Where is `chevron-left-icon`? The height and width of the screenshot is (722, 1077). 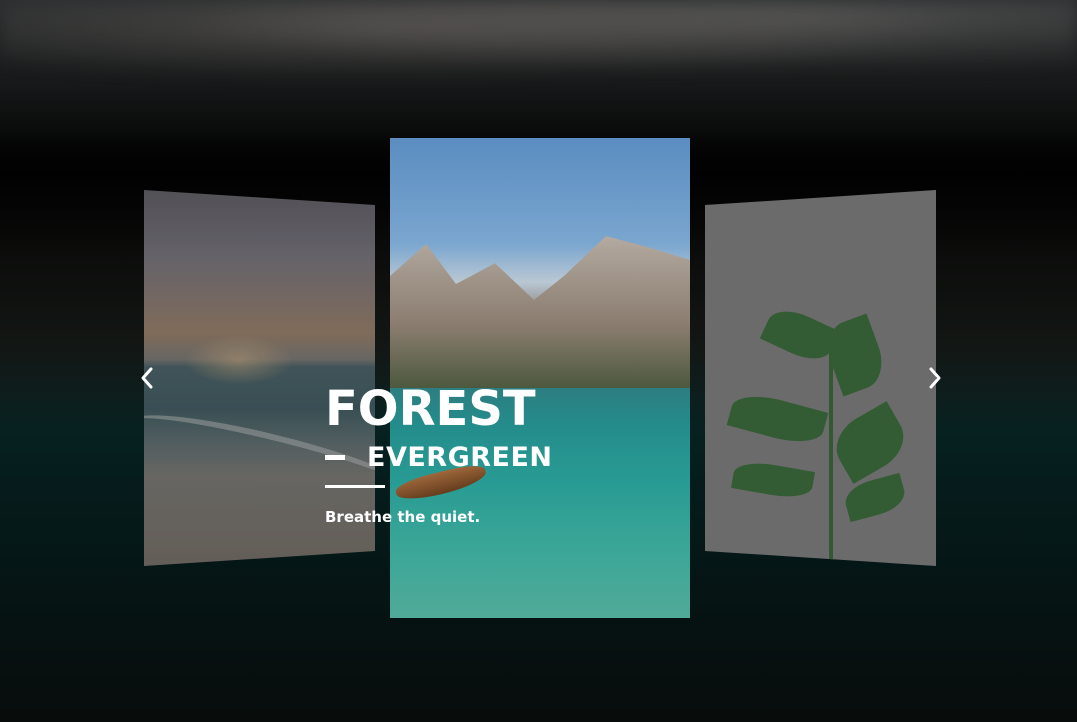 chevron-left-icon is located at coordinates (147, 378).